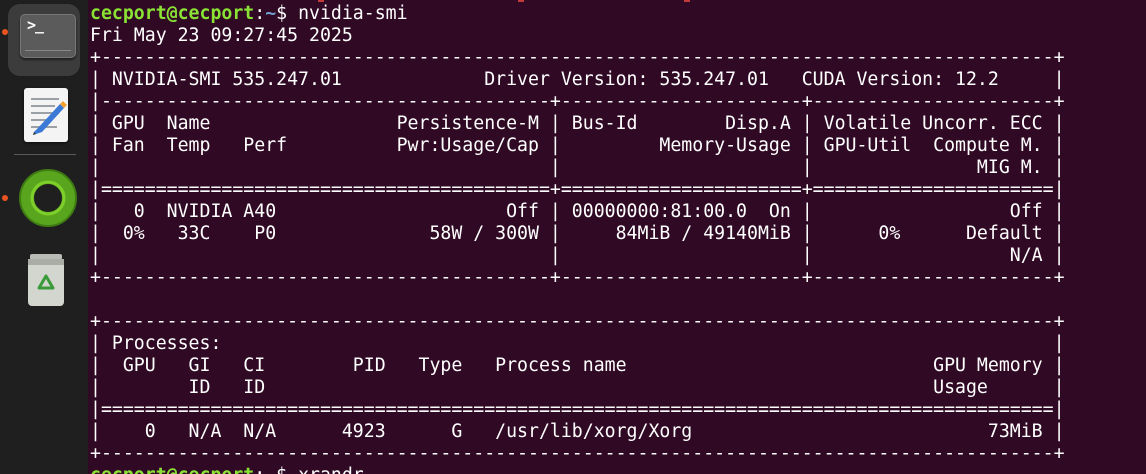  What do you see at coordinates (50, 118) in the screenshot?
I see `pencil-icon` at bounding box center [50, 118].